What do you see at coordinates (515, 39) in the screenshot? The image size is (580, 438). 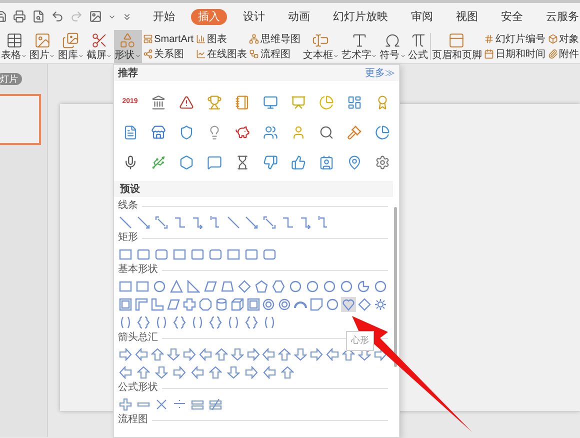 I see `ribbon-small-button: 幻灯片编号` at bounding box center [515, 39].